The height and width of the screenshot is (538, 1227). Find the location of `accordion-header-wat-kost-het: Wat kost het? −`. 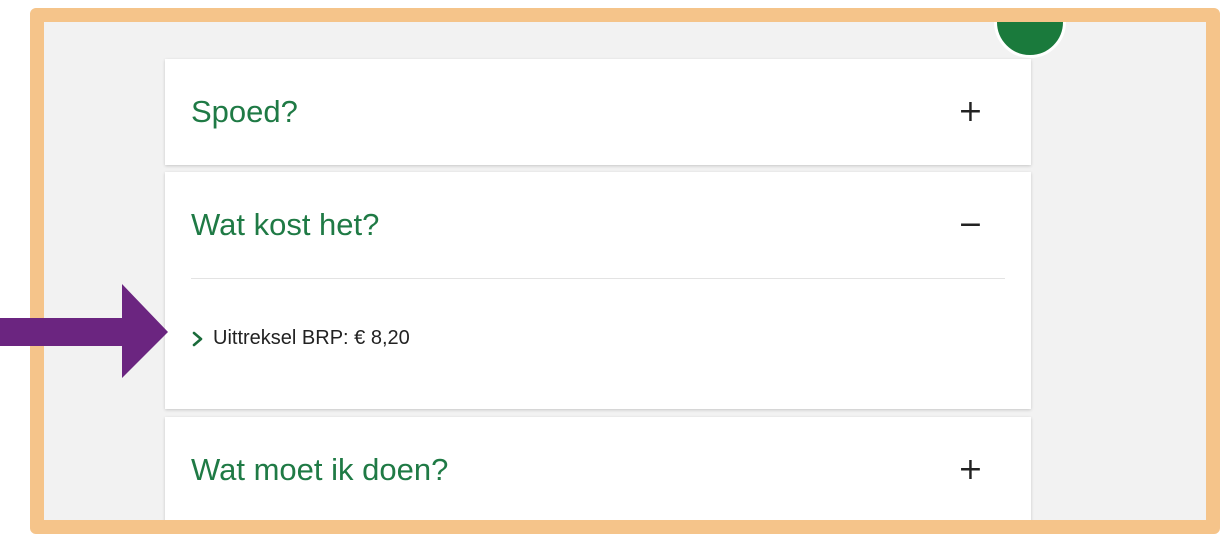

accordion-header-wat-kost-het: Wat kost het? − is located at coordinates (598, 225).